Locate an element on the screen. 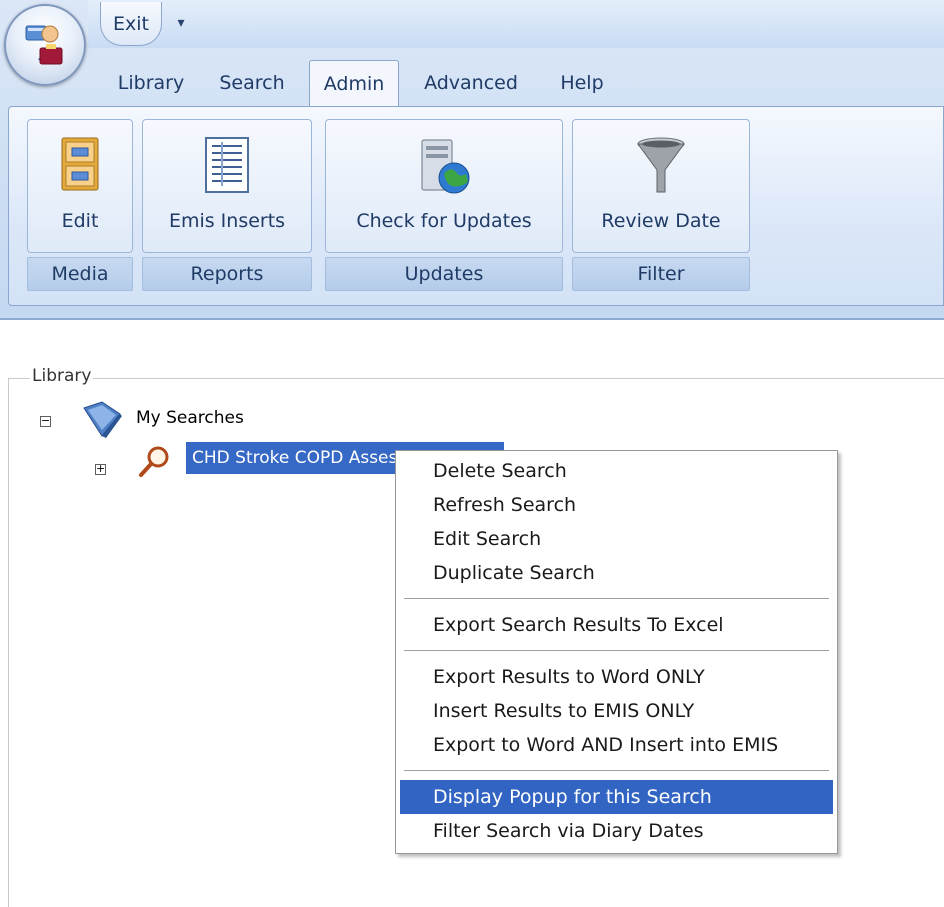 This screenshot has width=944, height=907. collapse-toggle: − is located at coordinates (45, 421).